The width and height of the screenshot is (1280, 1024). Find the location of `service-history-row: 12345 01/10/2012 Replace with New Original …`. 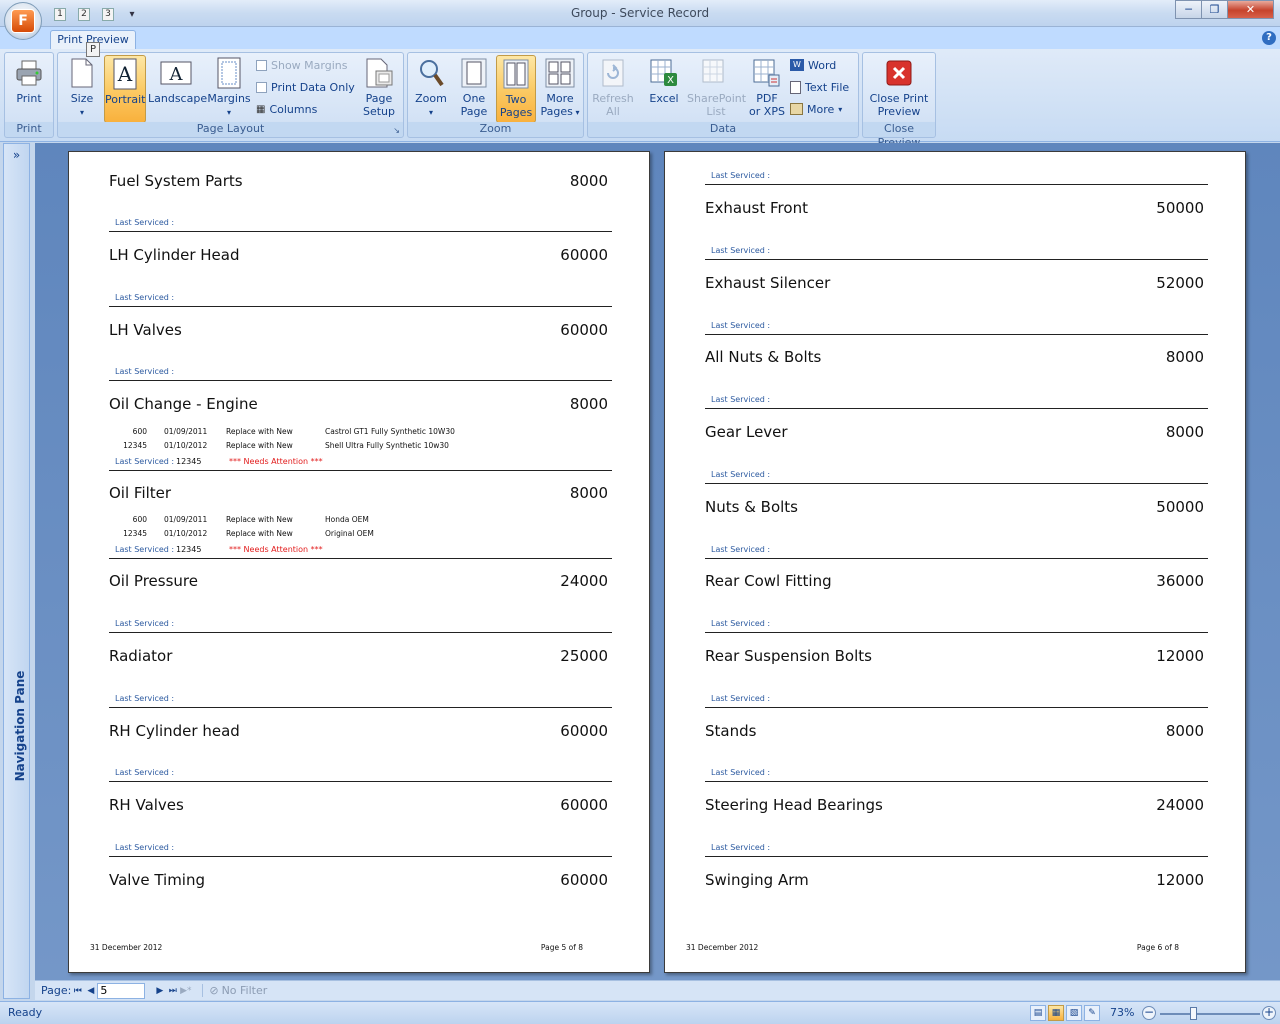

service-history-row: 12345 01/10/2012 Replace with New Original … is located at coordinates (360, 535).